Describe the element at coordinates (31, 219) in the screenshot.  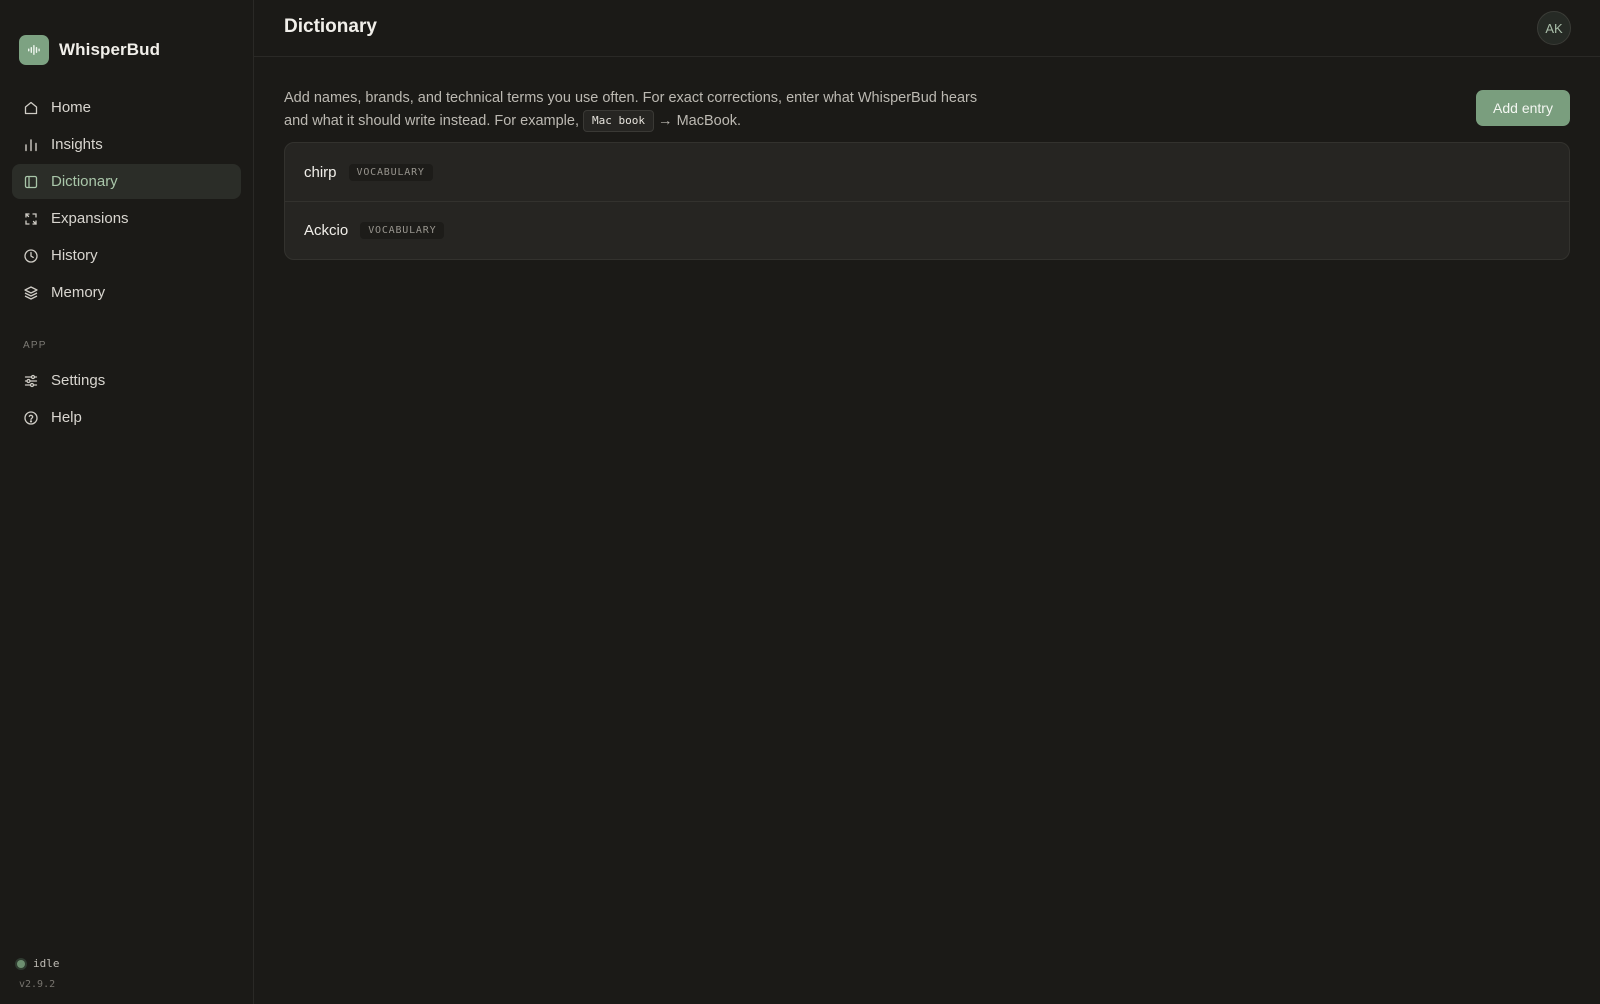
I see `expand-icon` at that location.